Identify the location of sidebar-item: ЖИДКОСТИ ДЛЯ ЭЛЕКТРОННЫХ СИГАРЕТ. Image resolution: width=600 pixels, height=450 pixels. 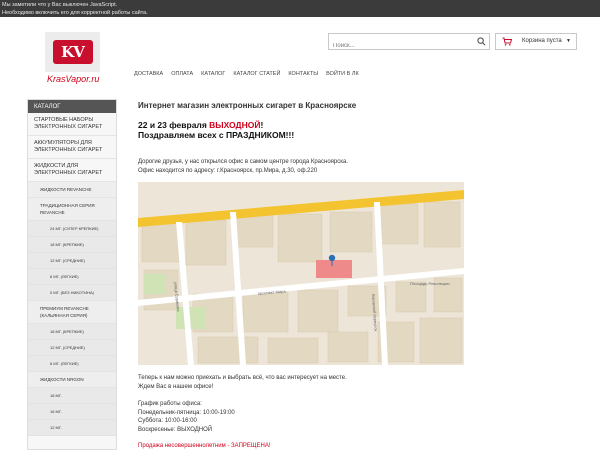
(72, 170).